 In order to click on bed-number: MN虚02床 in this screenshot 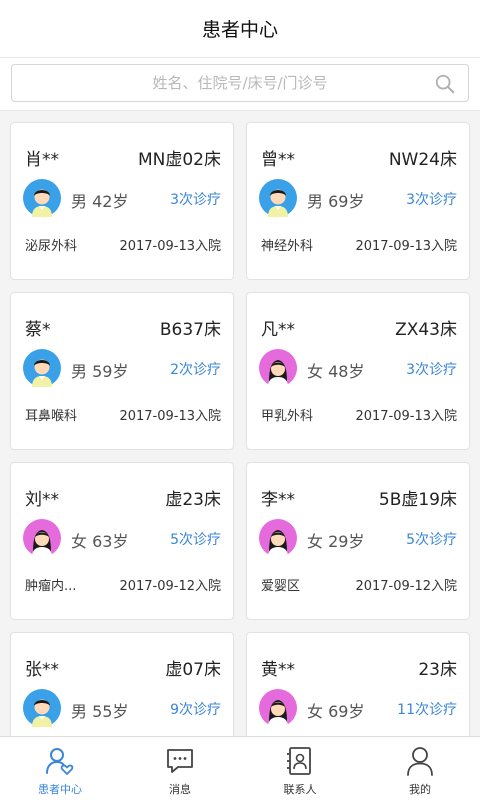, I will do `click(179, 160)`.